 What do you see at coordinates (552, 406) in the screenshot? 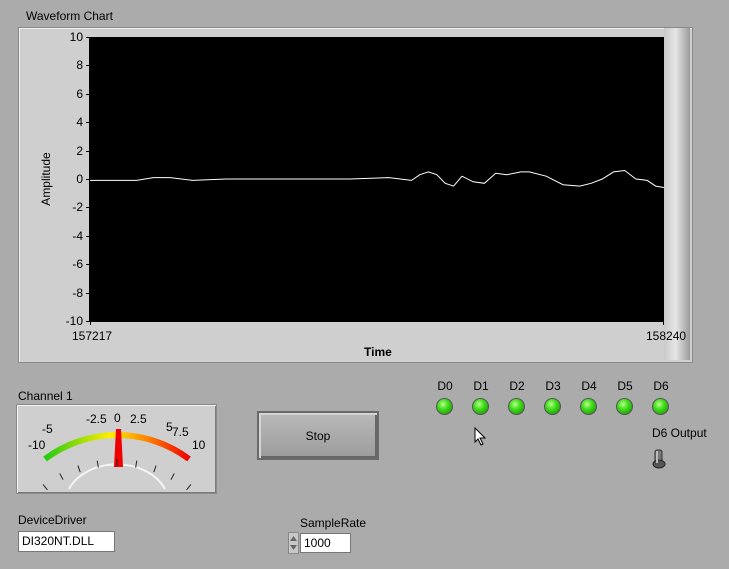
I see `led-indicator-d3` at bounding box center [552, 406].